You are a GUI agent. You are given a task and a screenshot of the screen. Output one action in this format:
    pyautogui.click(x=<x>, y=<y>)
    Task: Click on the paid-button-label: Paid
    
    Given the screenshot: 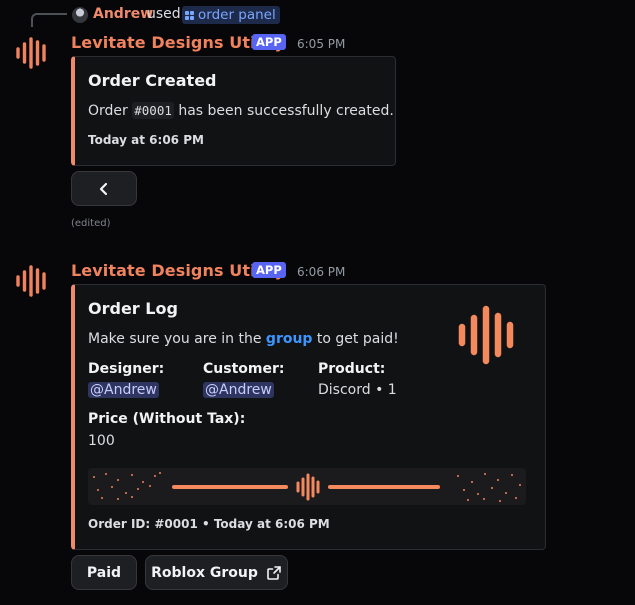 What is the action you would take?
    pyautogui.click(x=104, y=572)
    